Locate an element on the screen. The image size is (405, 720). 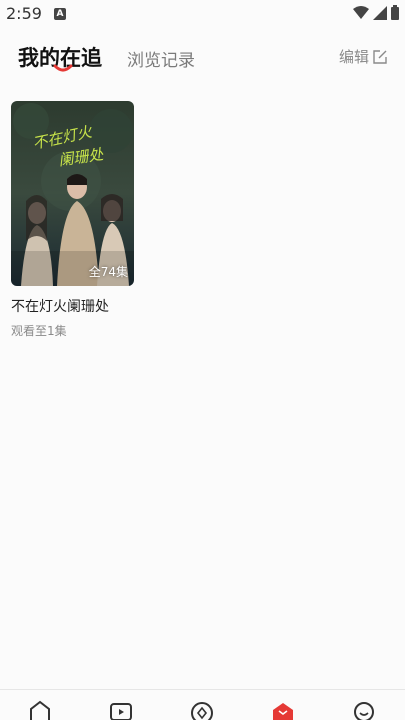
header-tabs: 我的在追 浏览记录 编辑 is located at coordinates (202, 61).